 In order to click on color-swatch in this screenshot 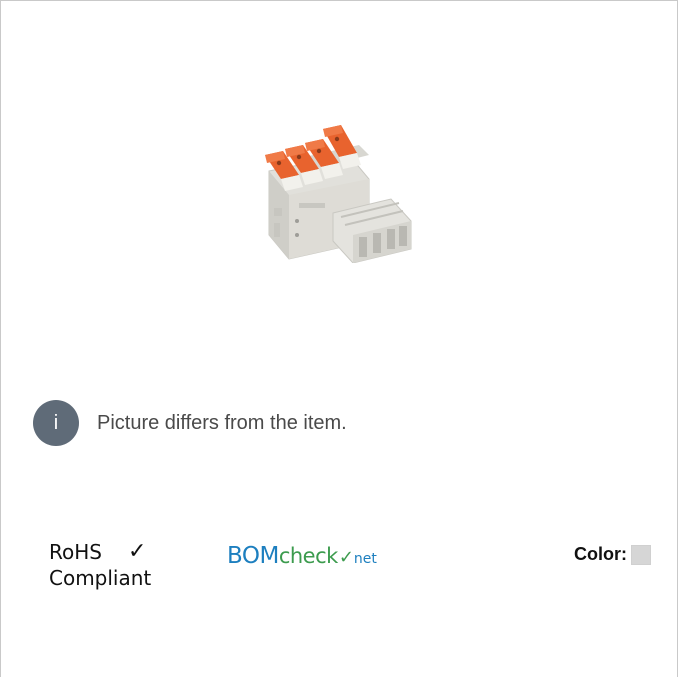, I will do `click(641, 554)`.